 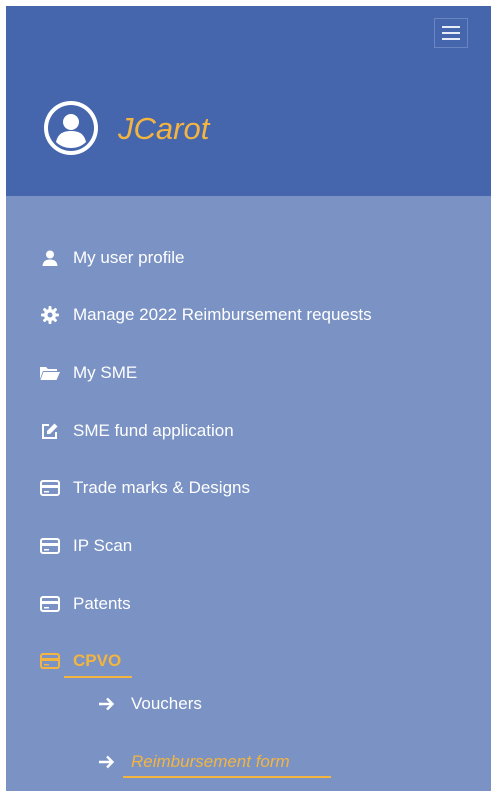 What do you see at coordinates (227, 777) in the screenshot?
I see `active-subitem-underline` at bounding box center [227, 777].